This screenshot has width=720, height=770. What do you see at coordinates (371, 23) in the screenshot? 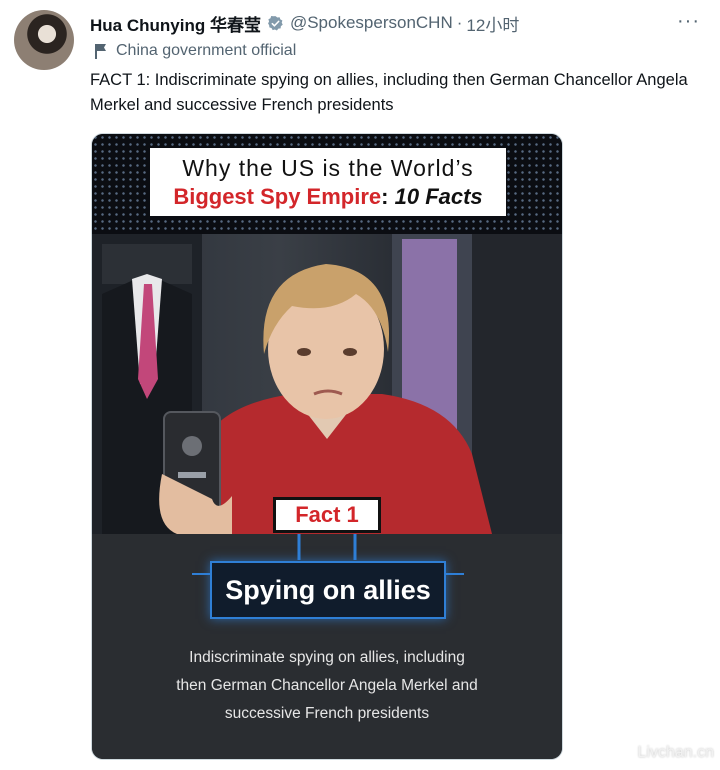
I see `user-handle: @SpokespersonCHN` at bounding box center [371, 23].